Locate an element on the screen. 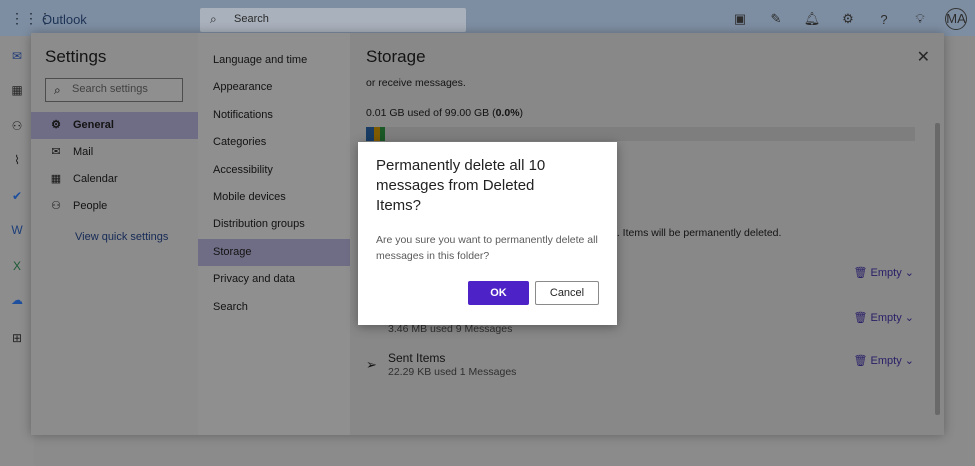 Image resolution: width=975 pixels, height=466 pixels. brand-title: Outlook is located at coordinates (64, 19).